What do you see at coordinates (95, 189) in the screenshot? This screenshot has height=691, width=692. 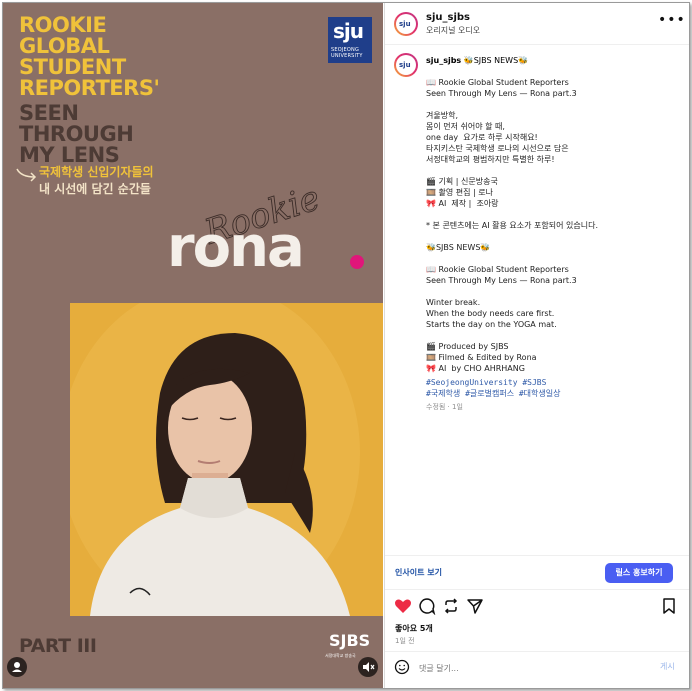 I see `korean-subtitle-2: 내 시선에 담긴 순간들` at bounding box center [95, 189].